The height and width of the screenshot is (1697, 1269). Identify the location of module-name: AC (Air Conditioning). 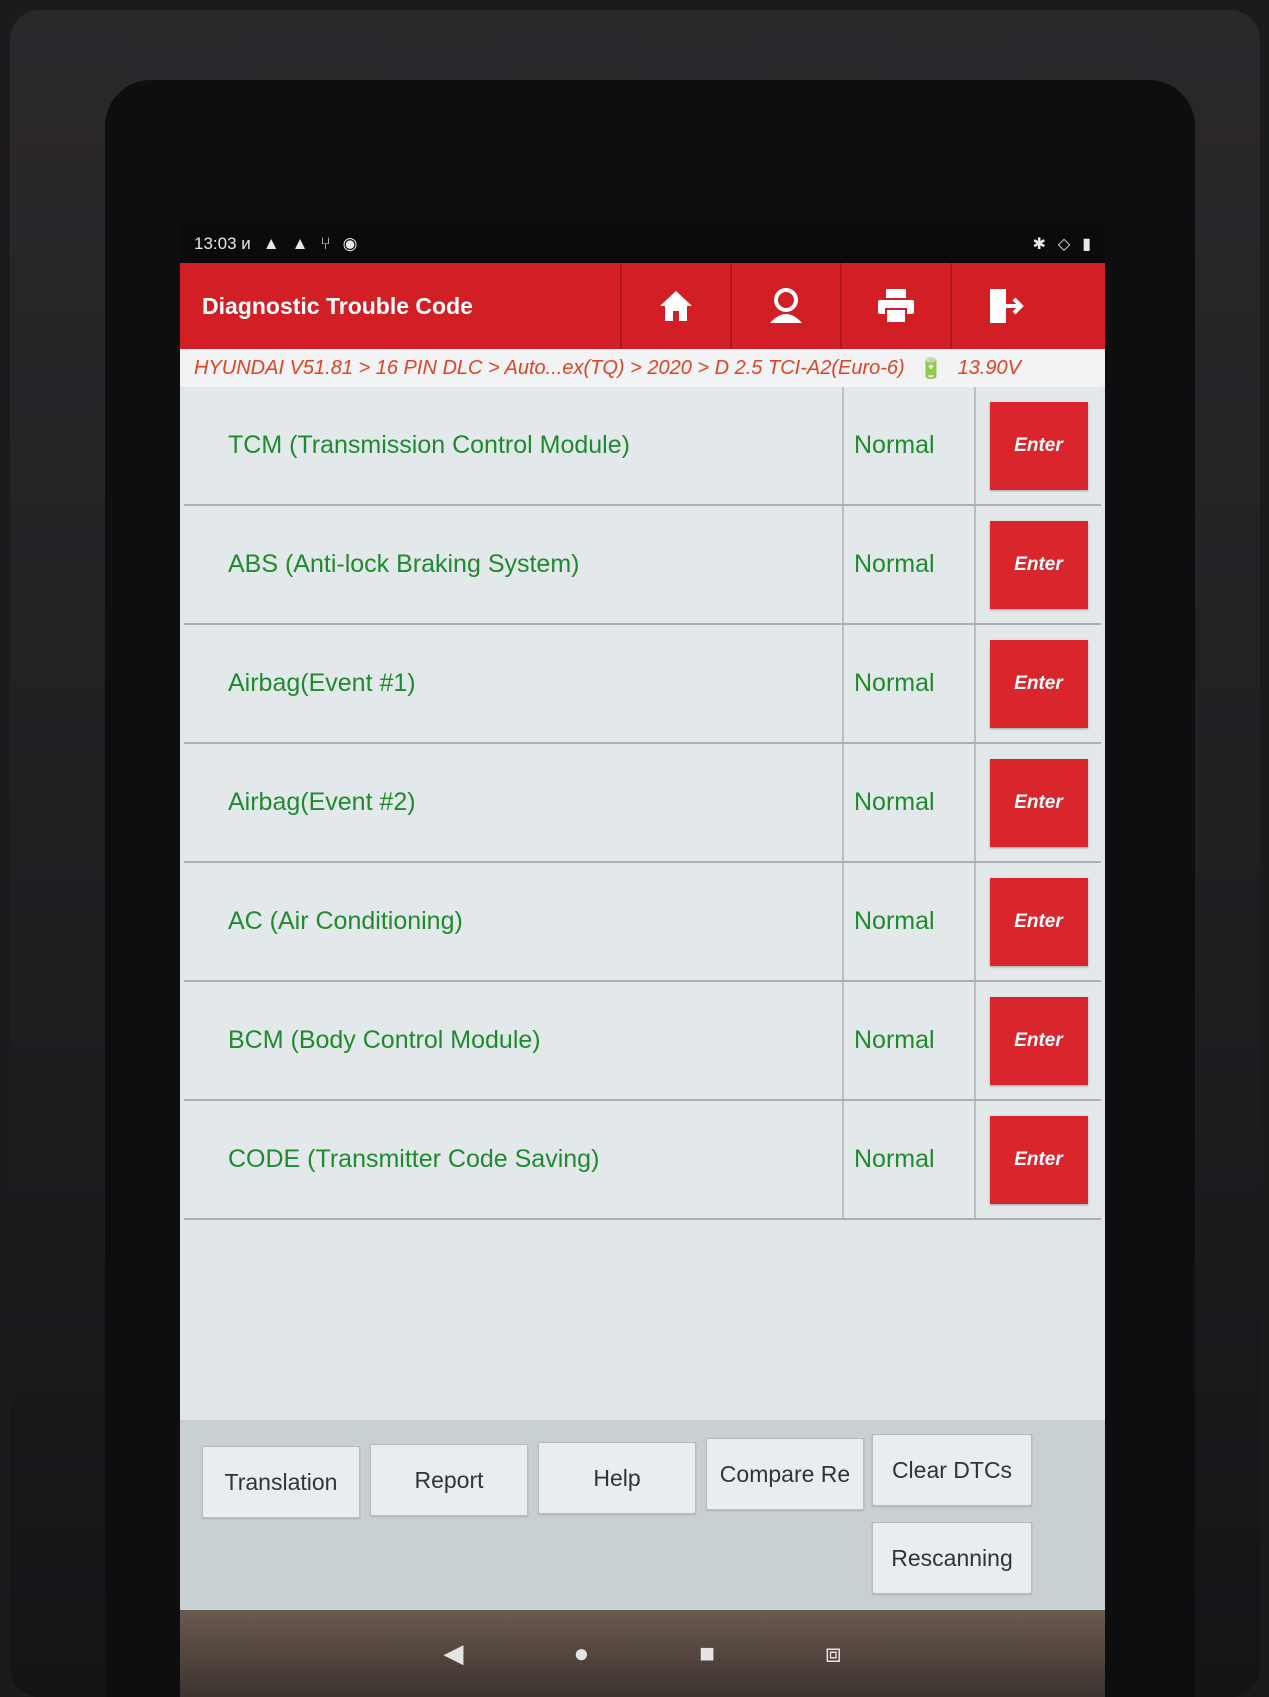
(514, 921).